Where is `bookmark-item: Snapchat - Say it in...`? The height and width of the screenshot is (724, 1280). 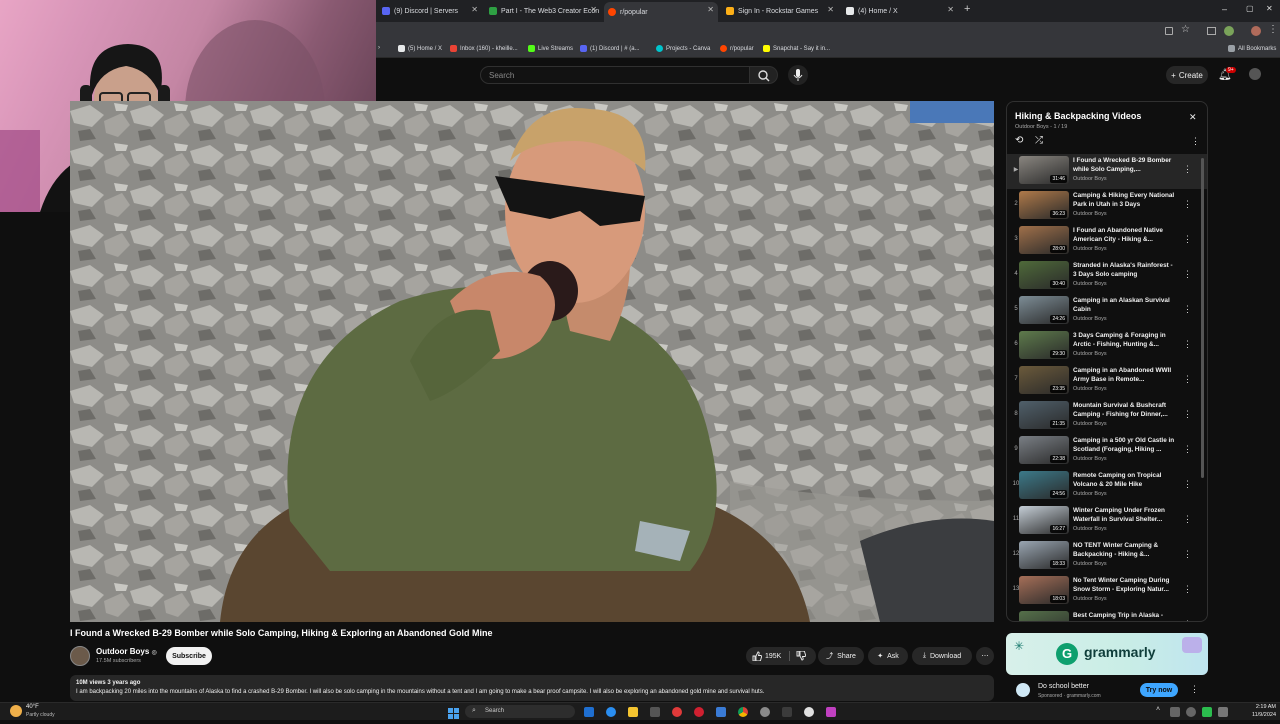 bookmark-item: Snapchat - Say it in... is located at coordinates (796, 48).